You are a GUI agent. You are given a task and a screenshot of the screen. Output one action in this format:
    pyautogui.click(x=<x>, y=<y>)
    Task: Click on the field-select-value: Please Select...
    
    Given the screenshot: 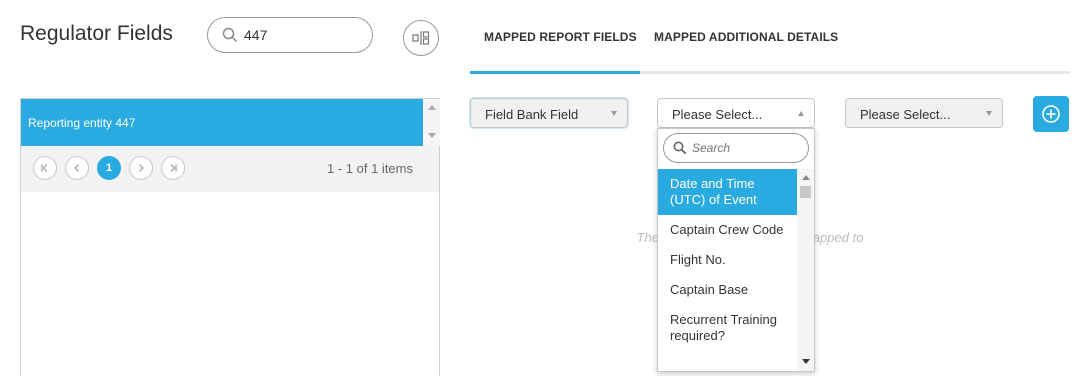 What is the action you would take?
    pyautogui.click(x=717, y=114)
    